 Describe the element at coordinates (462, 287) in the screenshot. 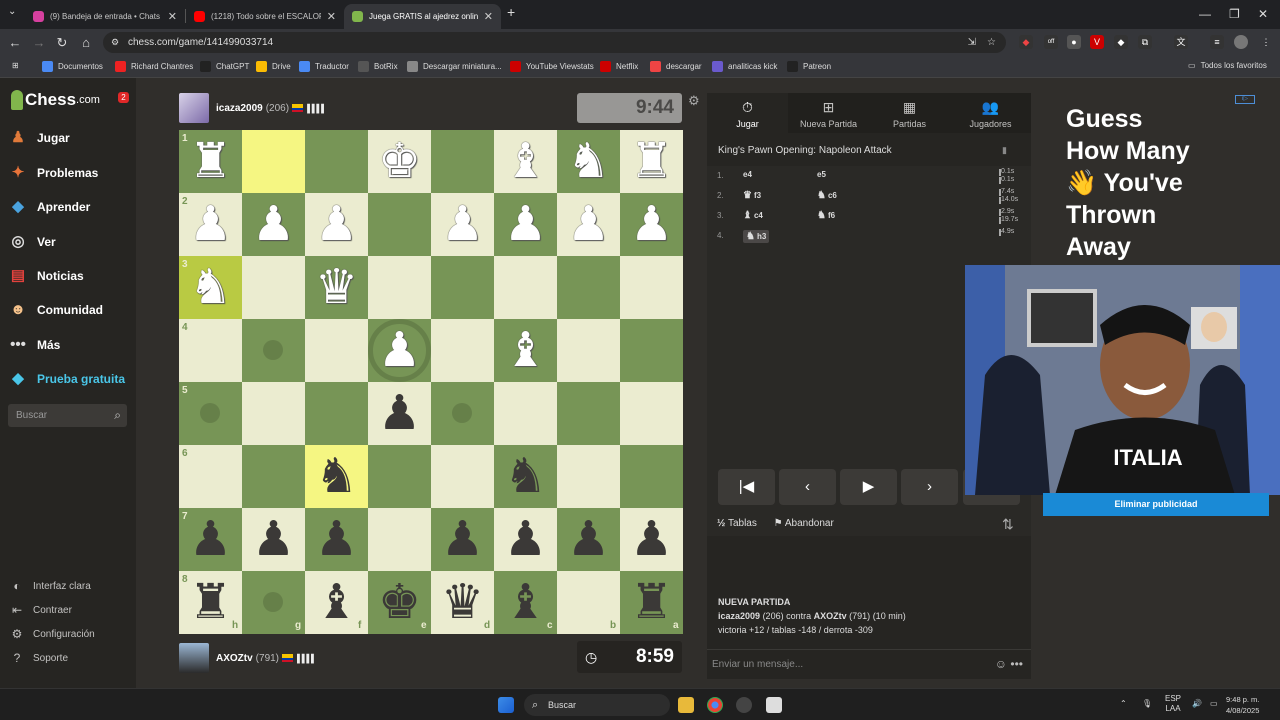

I see `square-d3` at that location.